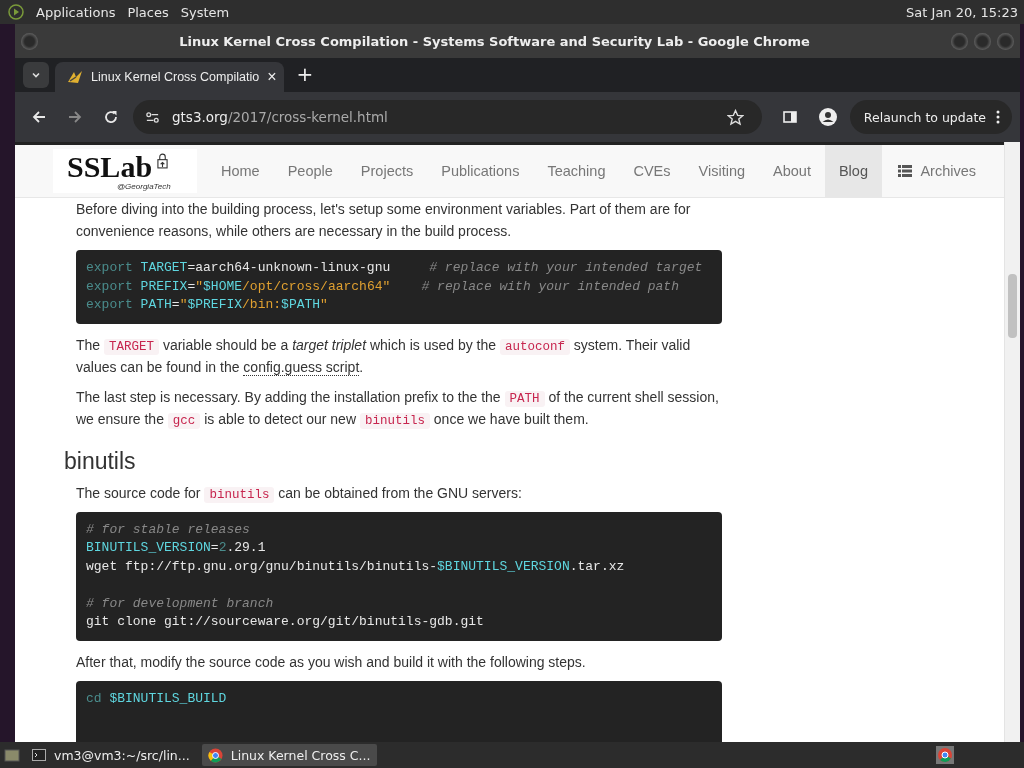 Image resolution: width=1024 pixels, height=768 pixels. I want to click on nav-link: Visiting, so click(722, 171).